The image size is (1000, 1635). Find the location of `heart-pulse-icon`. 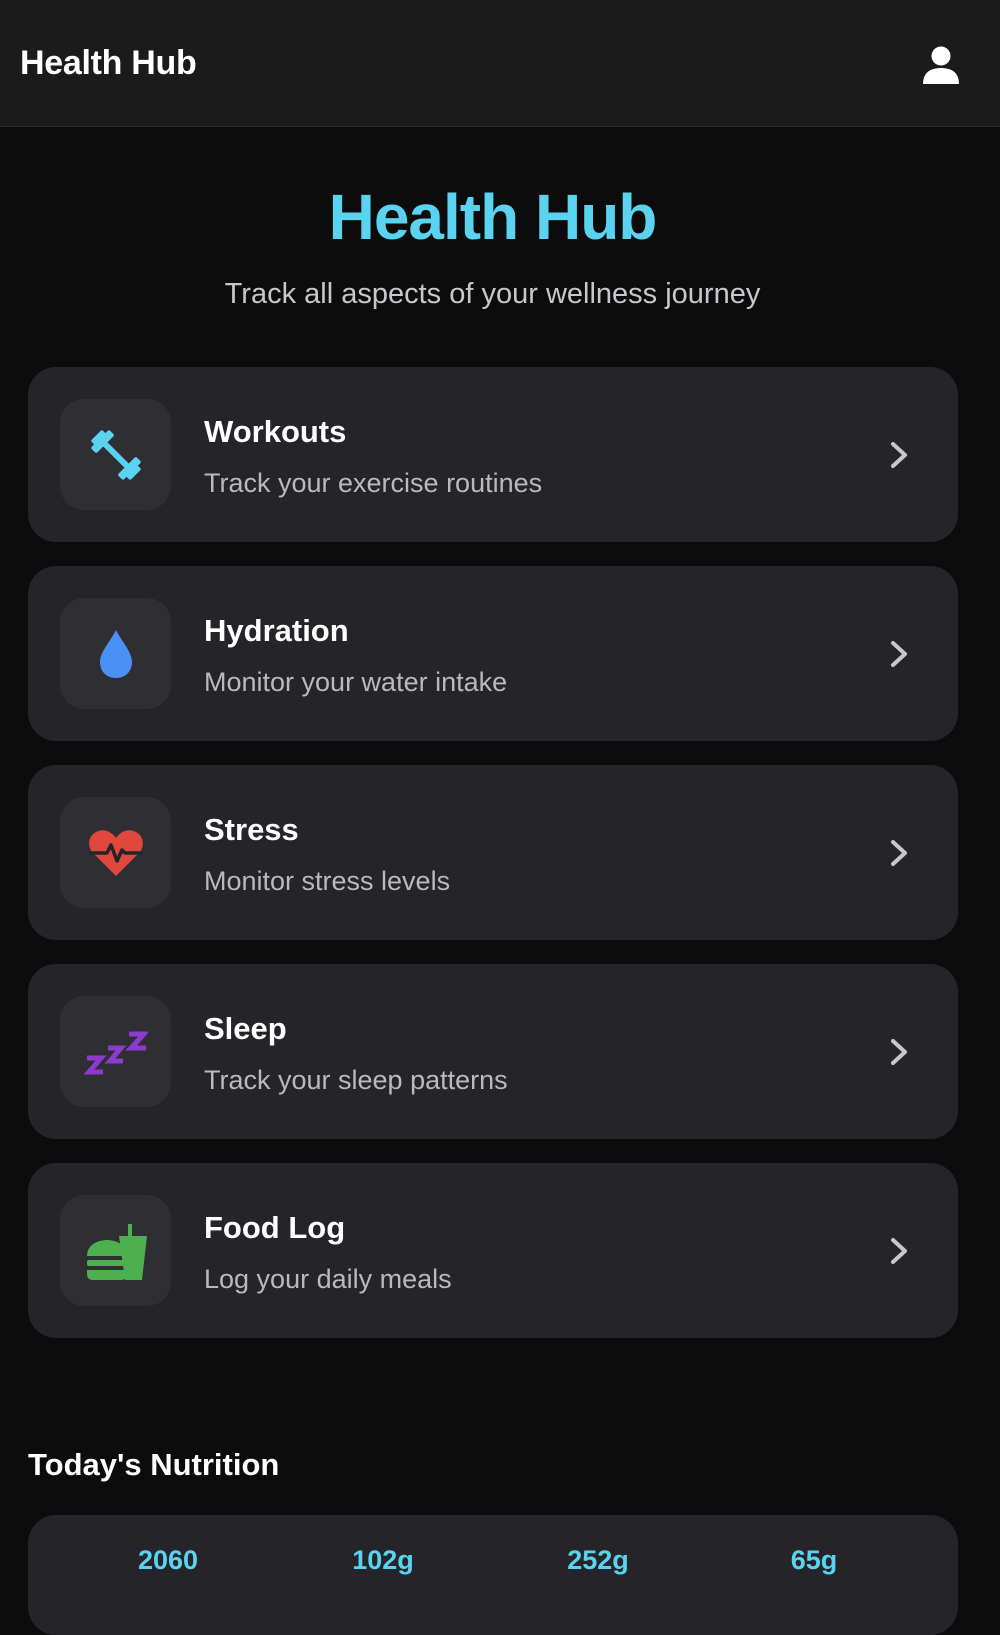

heart-pulse-icon is located at coordinates (115, 852).